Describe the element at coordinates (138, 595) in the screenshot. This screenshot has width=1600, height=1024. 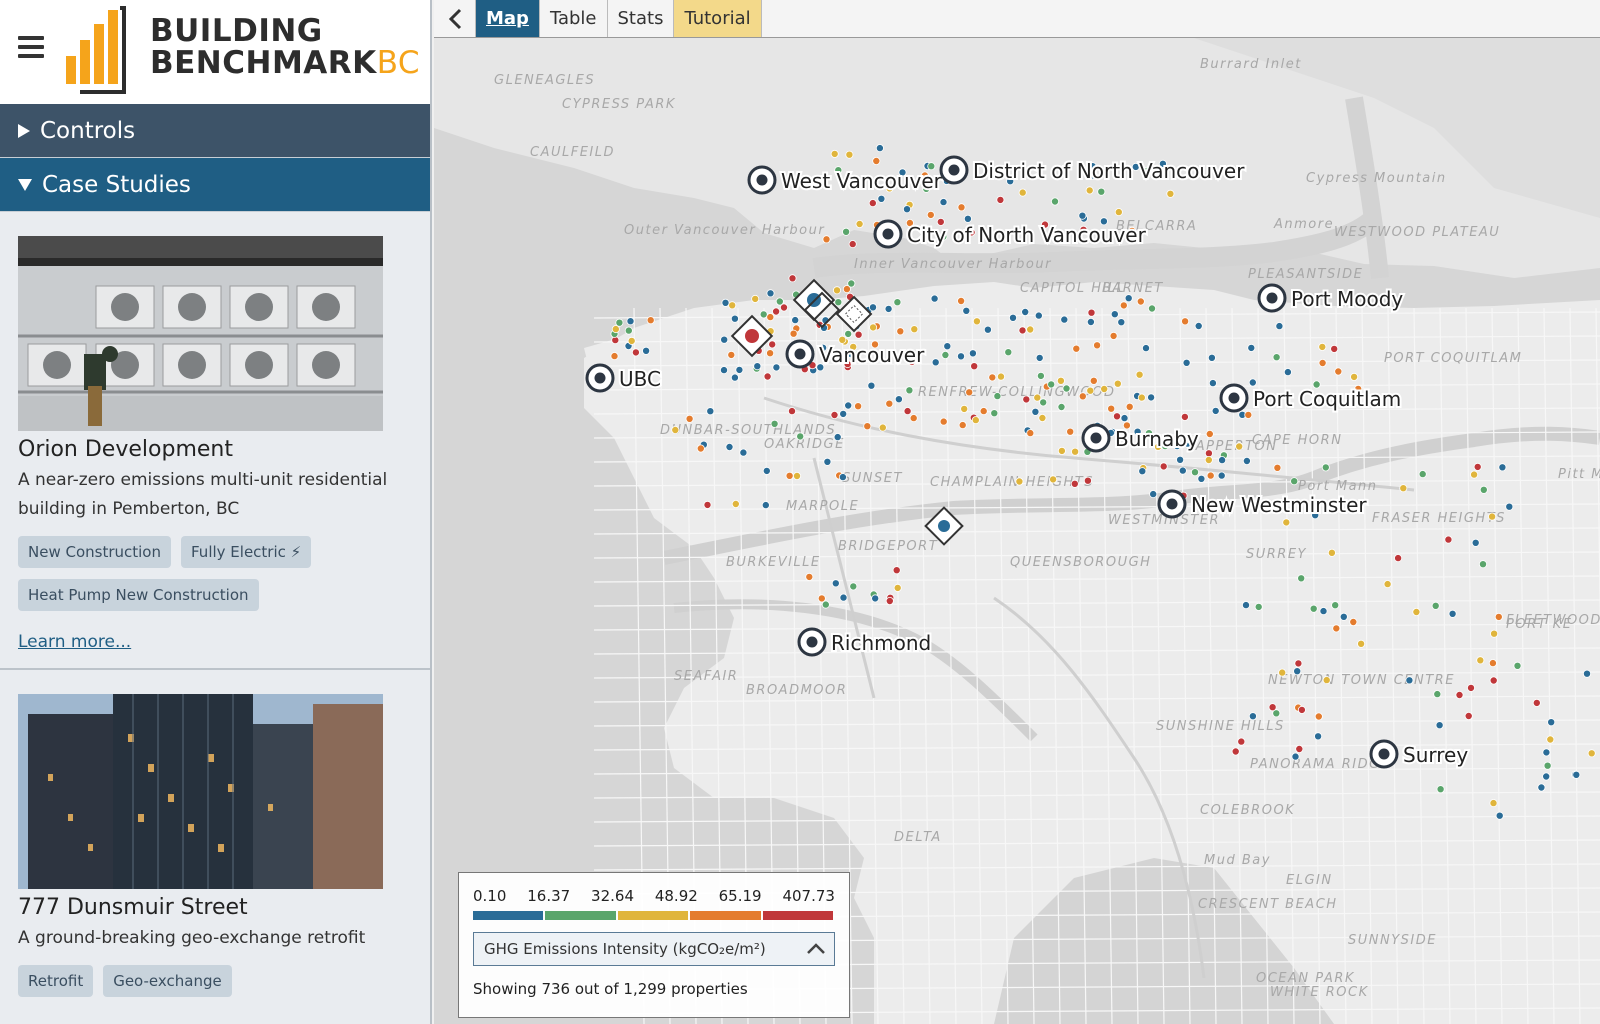
I see `tag-heat-pump-new-construction: Heat Pump New Construction` at that location.